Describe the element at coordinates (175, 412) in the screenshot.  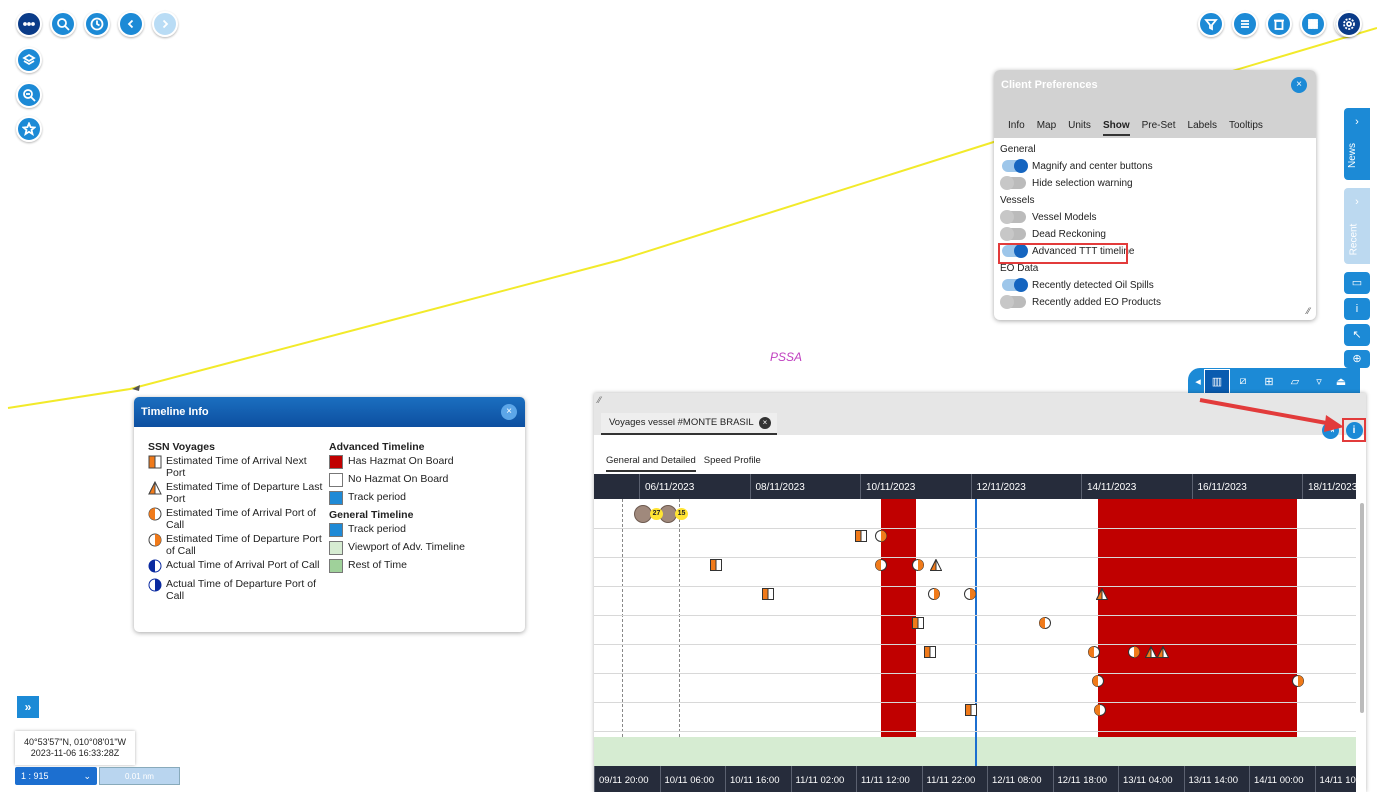
I see `timeline-info-title: Timeline Info` at that location.